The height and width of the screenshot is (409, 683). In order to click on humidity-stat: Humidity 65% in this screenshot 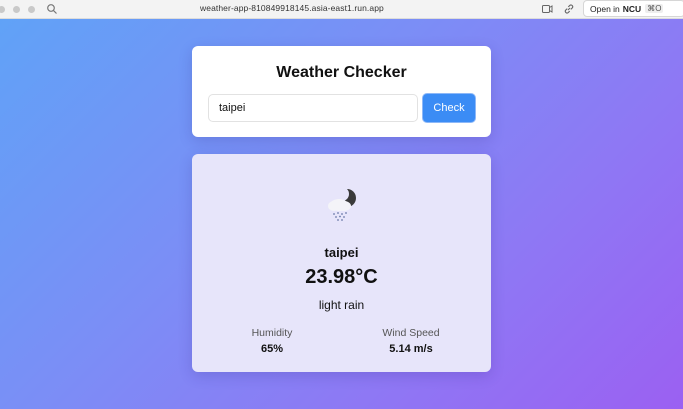, I will do `click(272, 341)`.